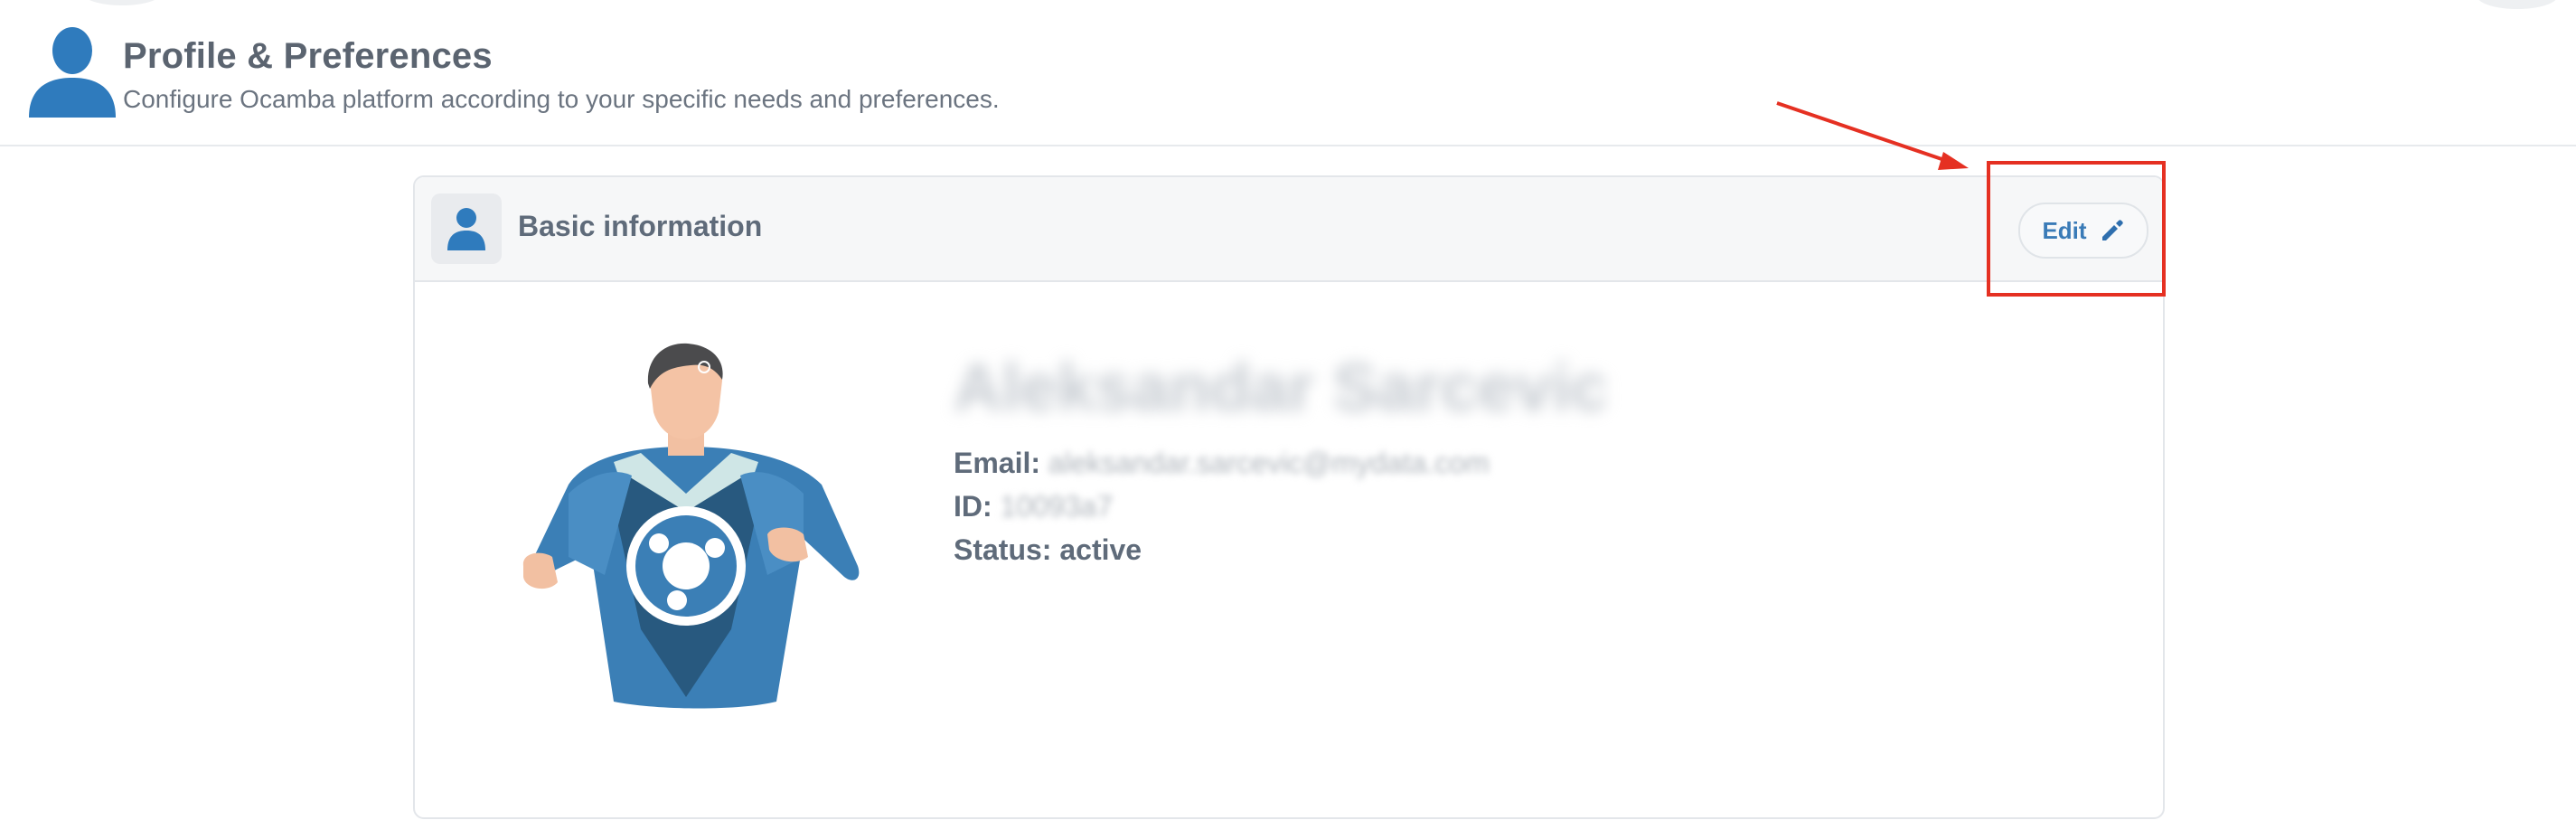 Image resolution: width=2576 pixels, height=839 pixels. I want to click on id-value: 10093a7, so click(1057, 506).